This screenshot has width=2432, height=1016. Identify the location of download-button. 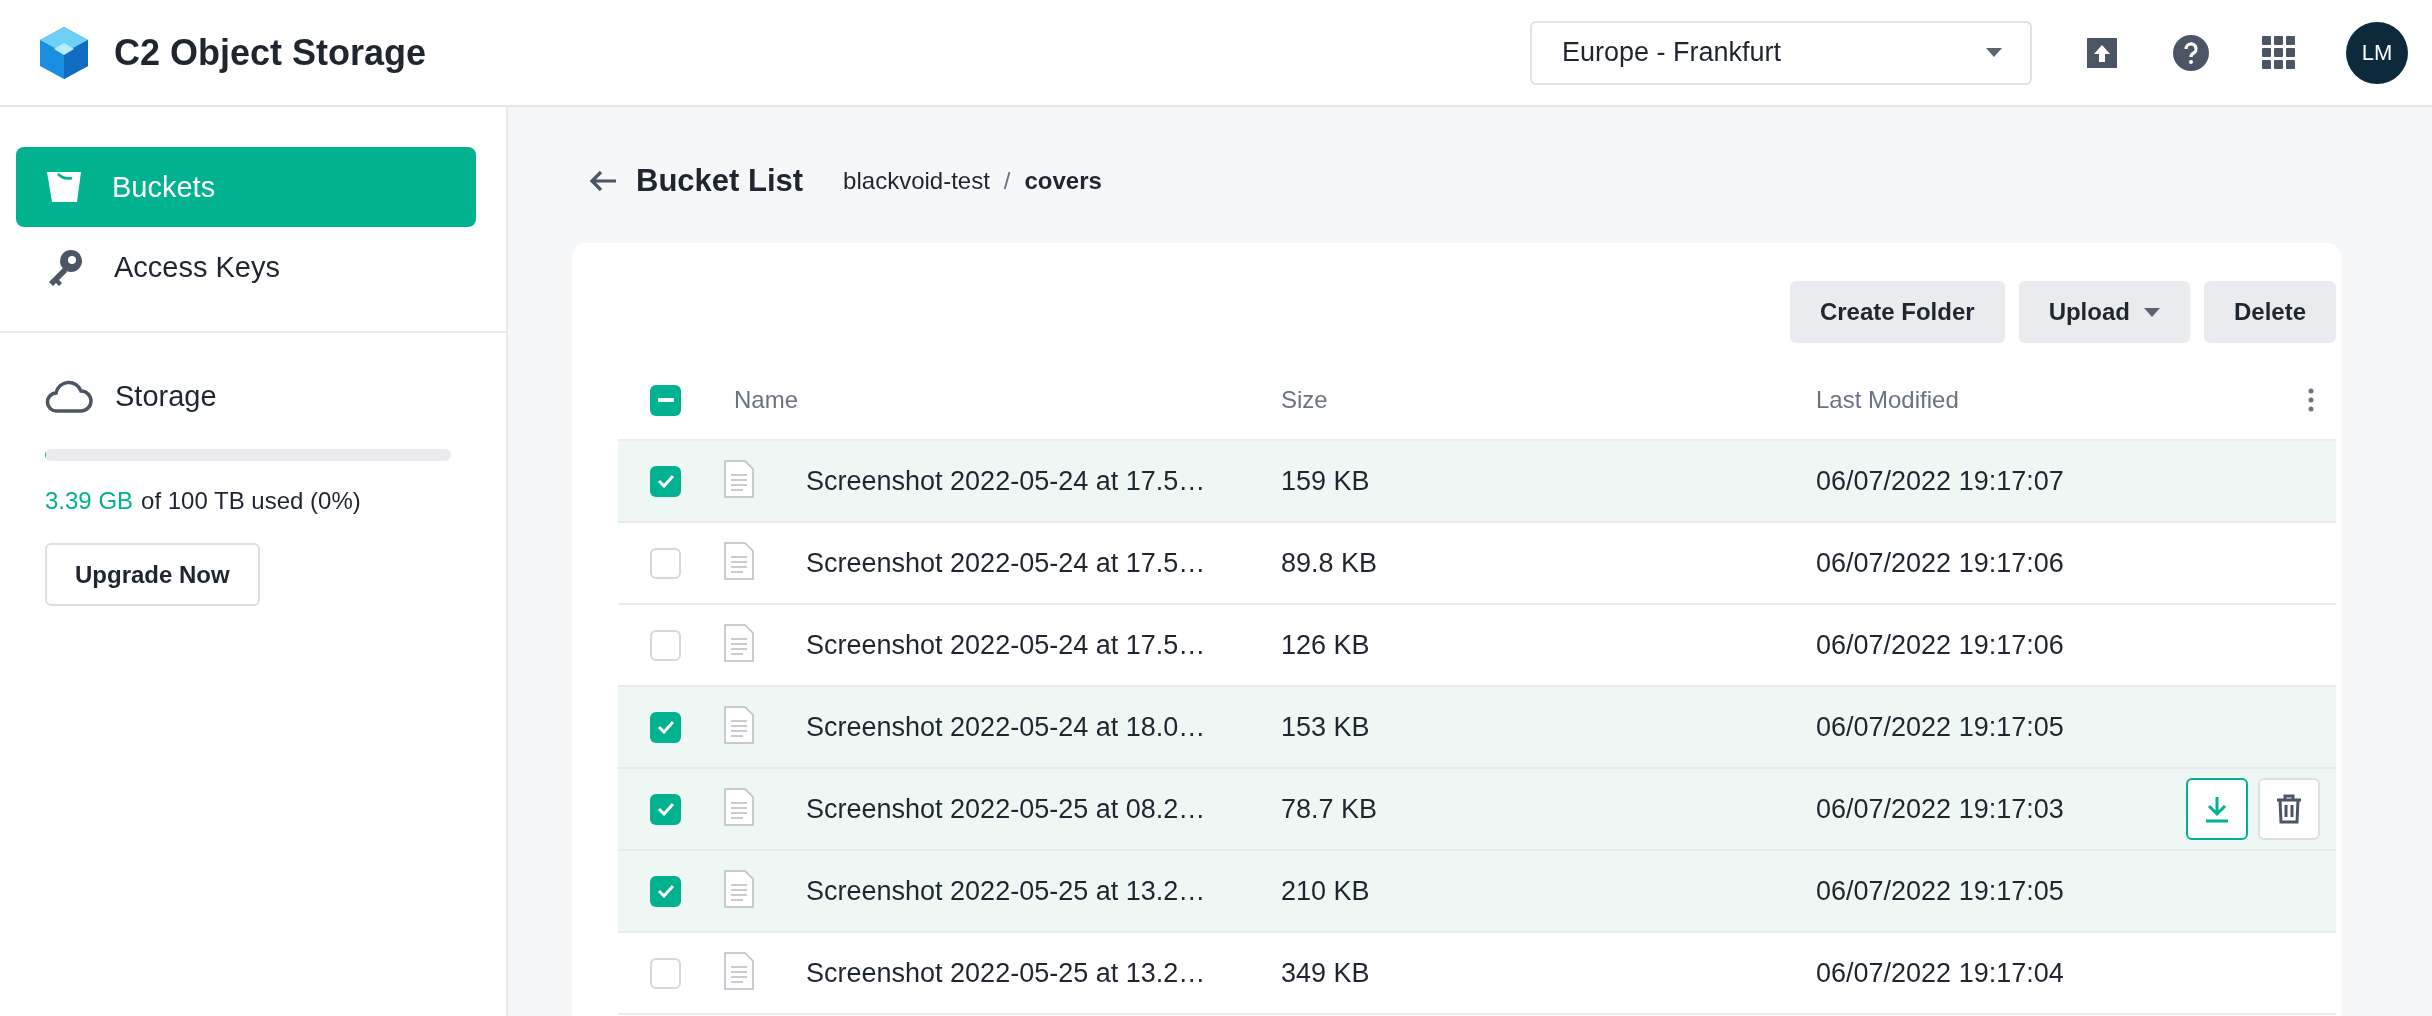
(2217, 809).